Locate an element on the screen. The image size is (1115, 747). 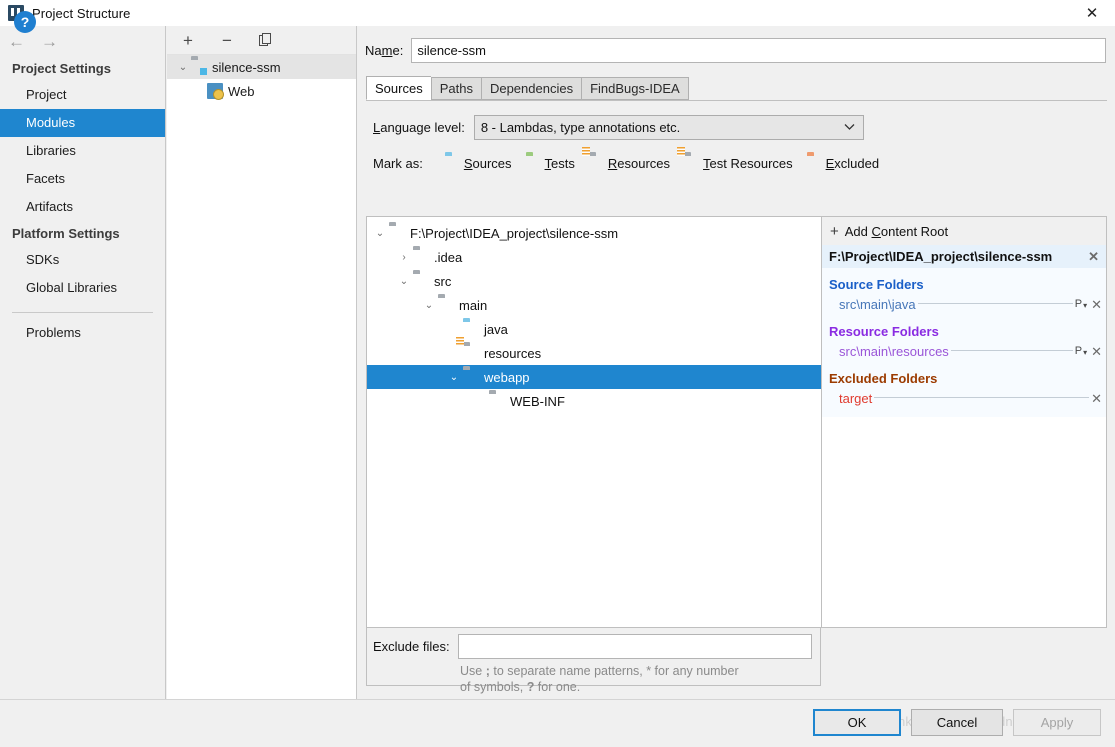
remove-source-folder-icon: ✕ is located at coordinates (1096, 304).